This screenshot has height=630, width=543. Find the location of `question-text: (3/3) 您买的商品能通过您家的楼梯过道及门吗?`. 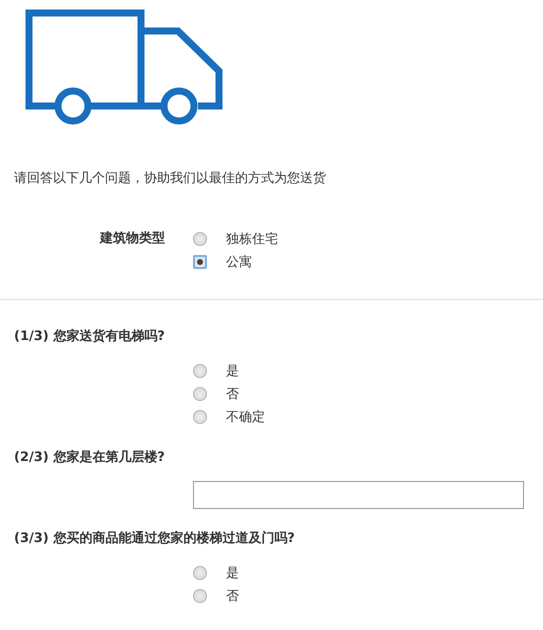

question-text: (3/3) 您买的商品能通过您家的楼梯过道及门吗? is located at coordinates (154, 538).